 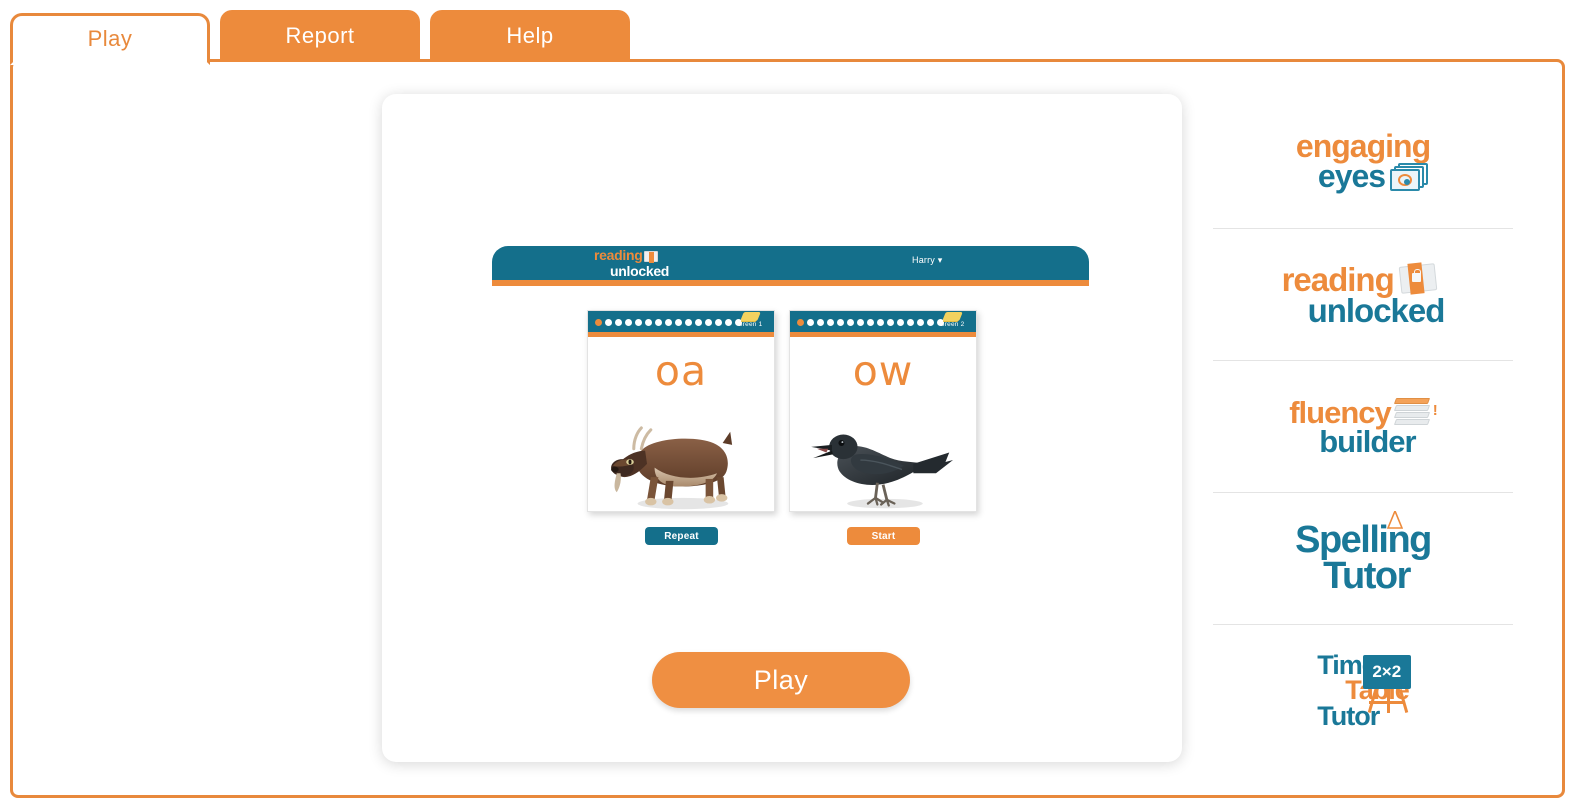 I want to click on tab-play-label: Play, so click(x=110, y=38).